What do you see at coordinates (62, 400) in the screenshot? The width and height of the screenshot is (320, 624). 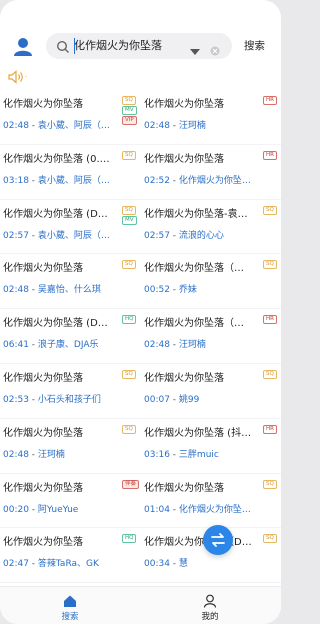 I see `song-meta: 02:53 - 小石头和孩子们` at bounding box center [62, 400].